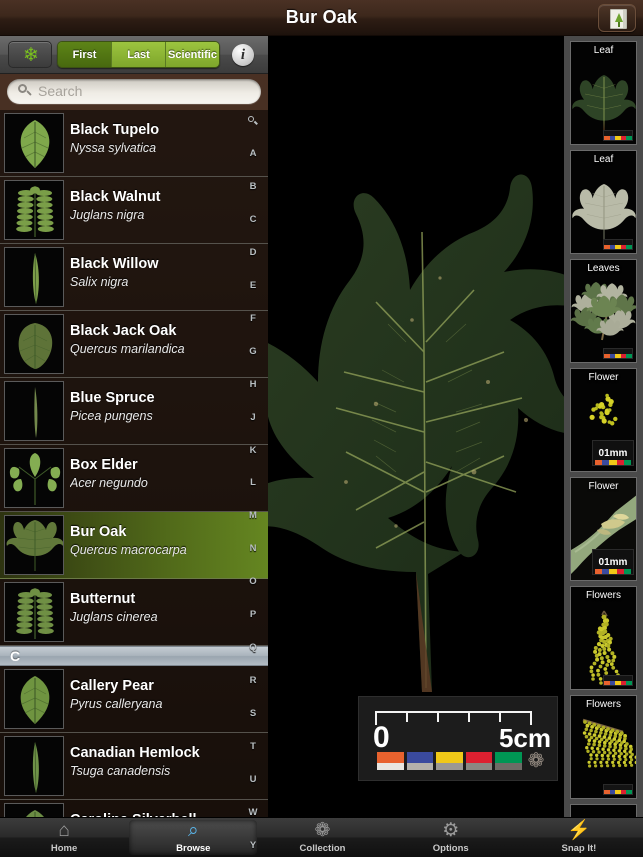 The height and width of the screenshot is (857, 643). I want to click on species-common-name: Black Walnut, so click(115, 197).